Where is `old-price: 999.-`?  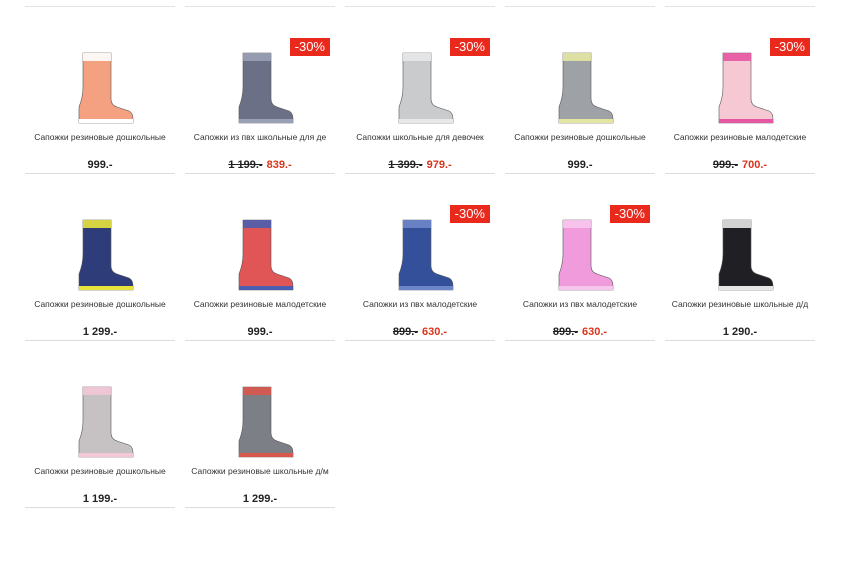
old-price: 999.- is located at coordinates (725, 165).